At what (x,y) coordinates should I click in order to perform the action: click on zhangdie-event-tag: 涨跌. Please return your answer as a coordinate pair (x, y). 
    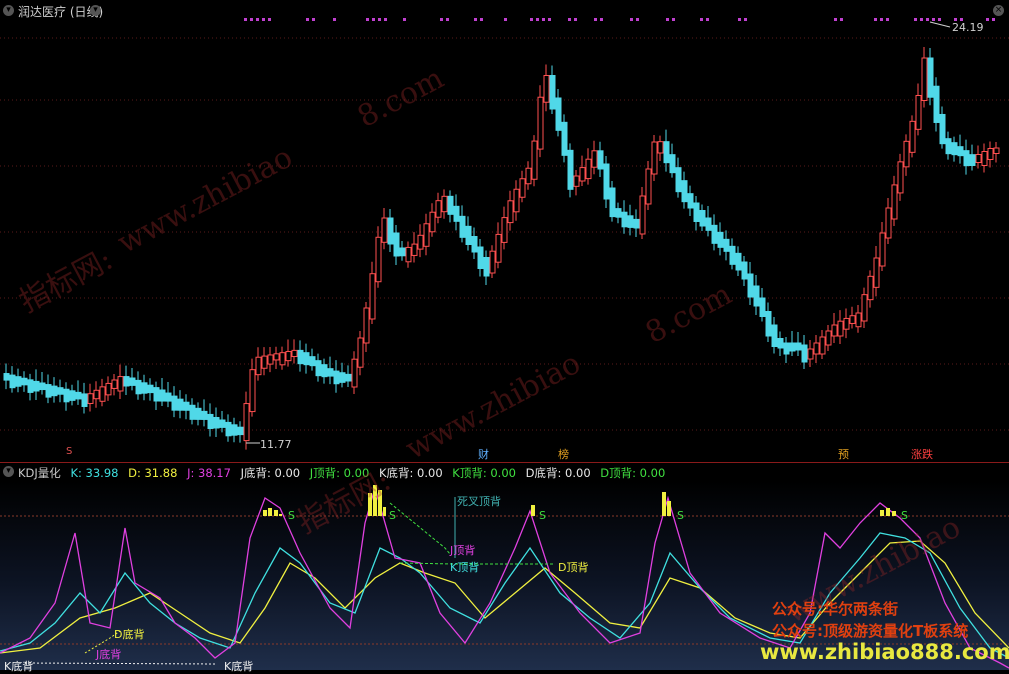
    Looking at the image, I should click on (922, 454).